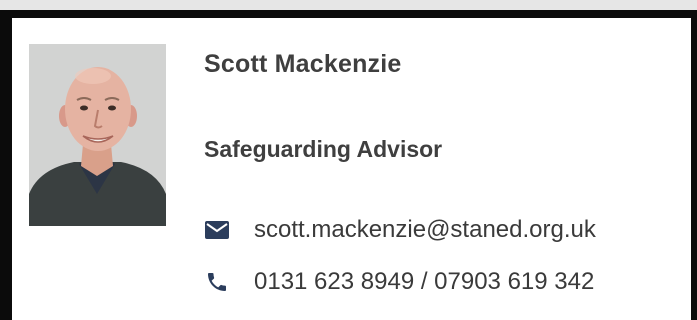  Describe the element at coordinates (217, 230) in the screenshot. I see `envelope-icon` at that location.